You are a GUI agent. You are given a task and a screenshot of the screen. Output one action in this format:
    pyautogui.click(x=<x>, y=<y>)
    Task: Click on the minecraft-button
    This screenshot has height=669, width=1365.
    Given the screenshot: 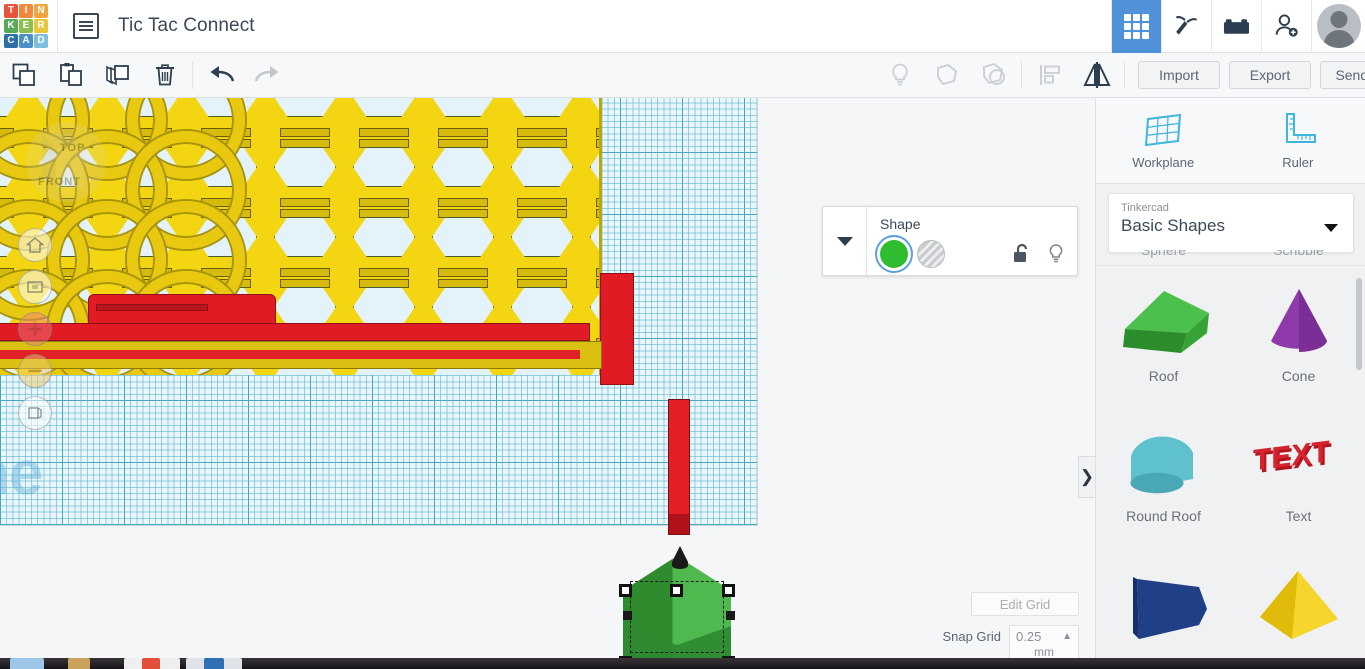 What is the action you would take?
    pyautogui.click(x=1186, y=26)
    